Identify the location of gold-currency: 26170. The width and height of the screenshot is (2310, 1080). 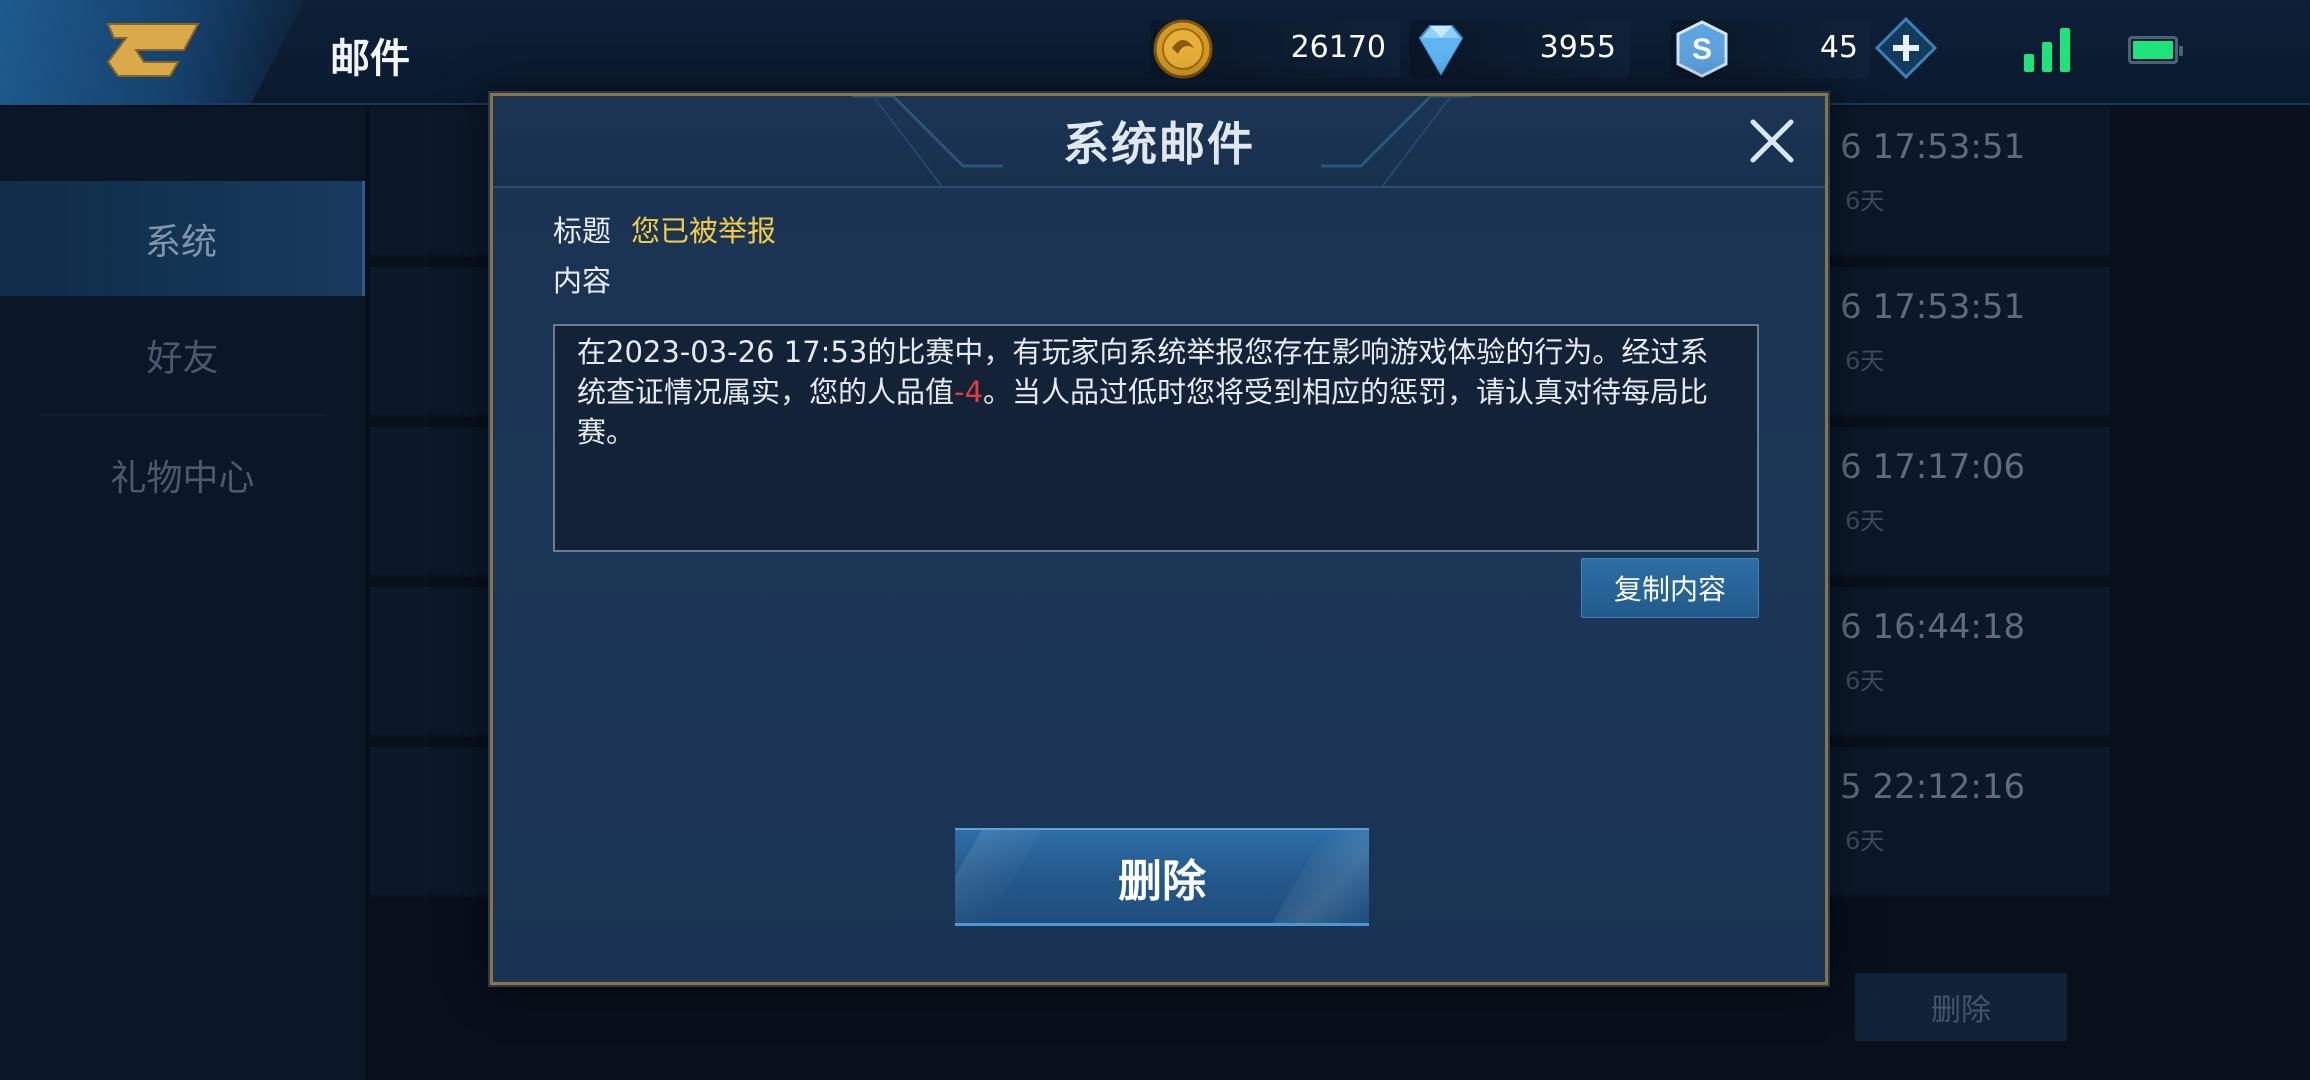
(1275, 49).